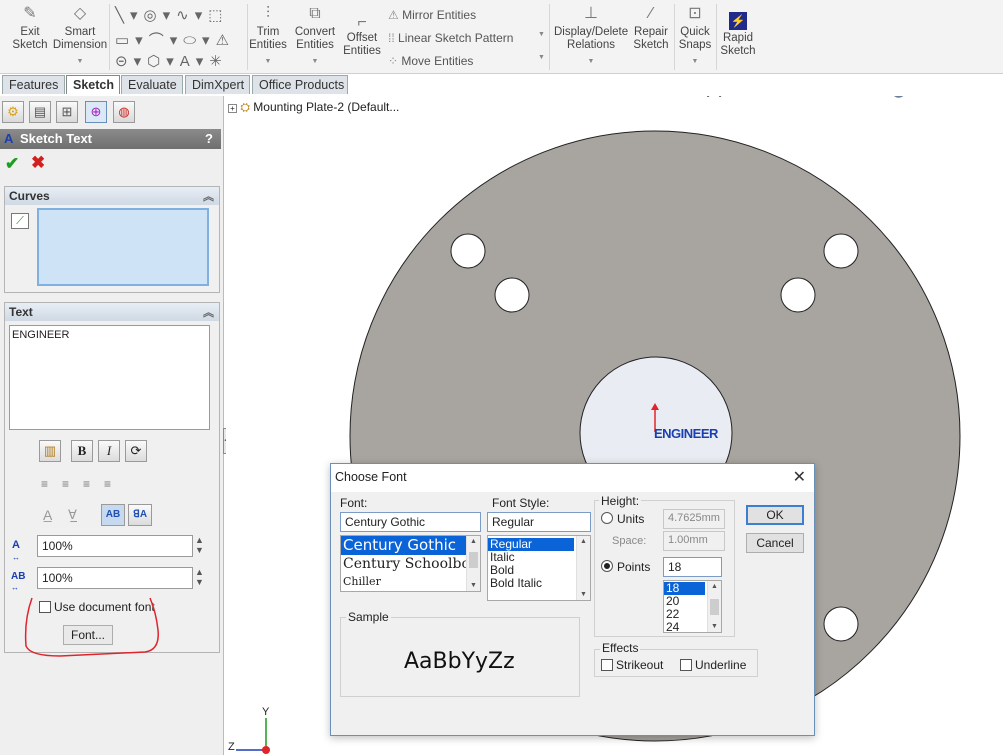 The height and width of the screenshot is (755, 1003). I want to click on dimxpert-manager-tab-icon: ⊕, so click(96, 112).